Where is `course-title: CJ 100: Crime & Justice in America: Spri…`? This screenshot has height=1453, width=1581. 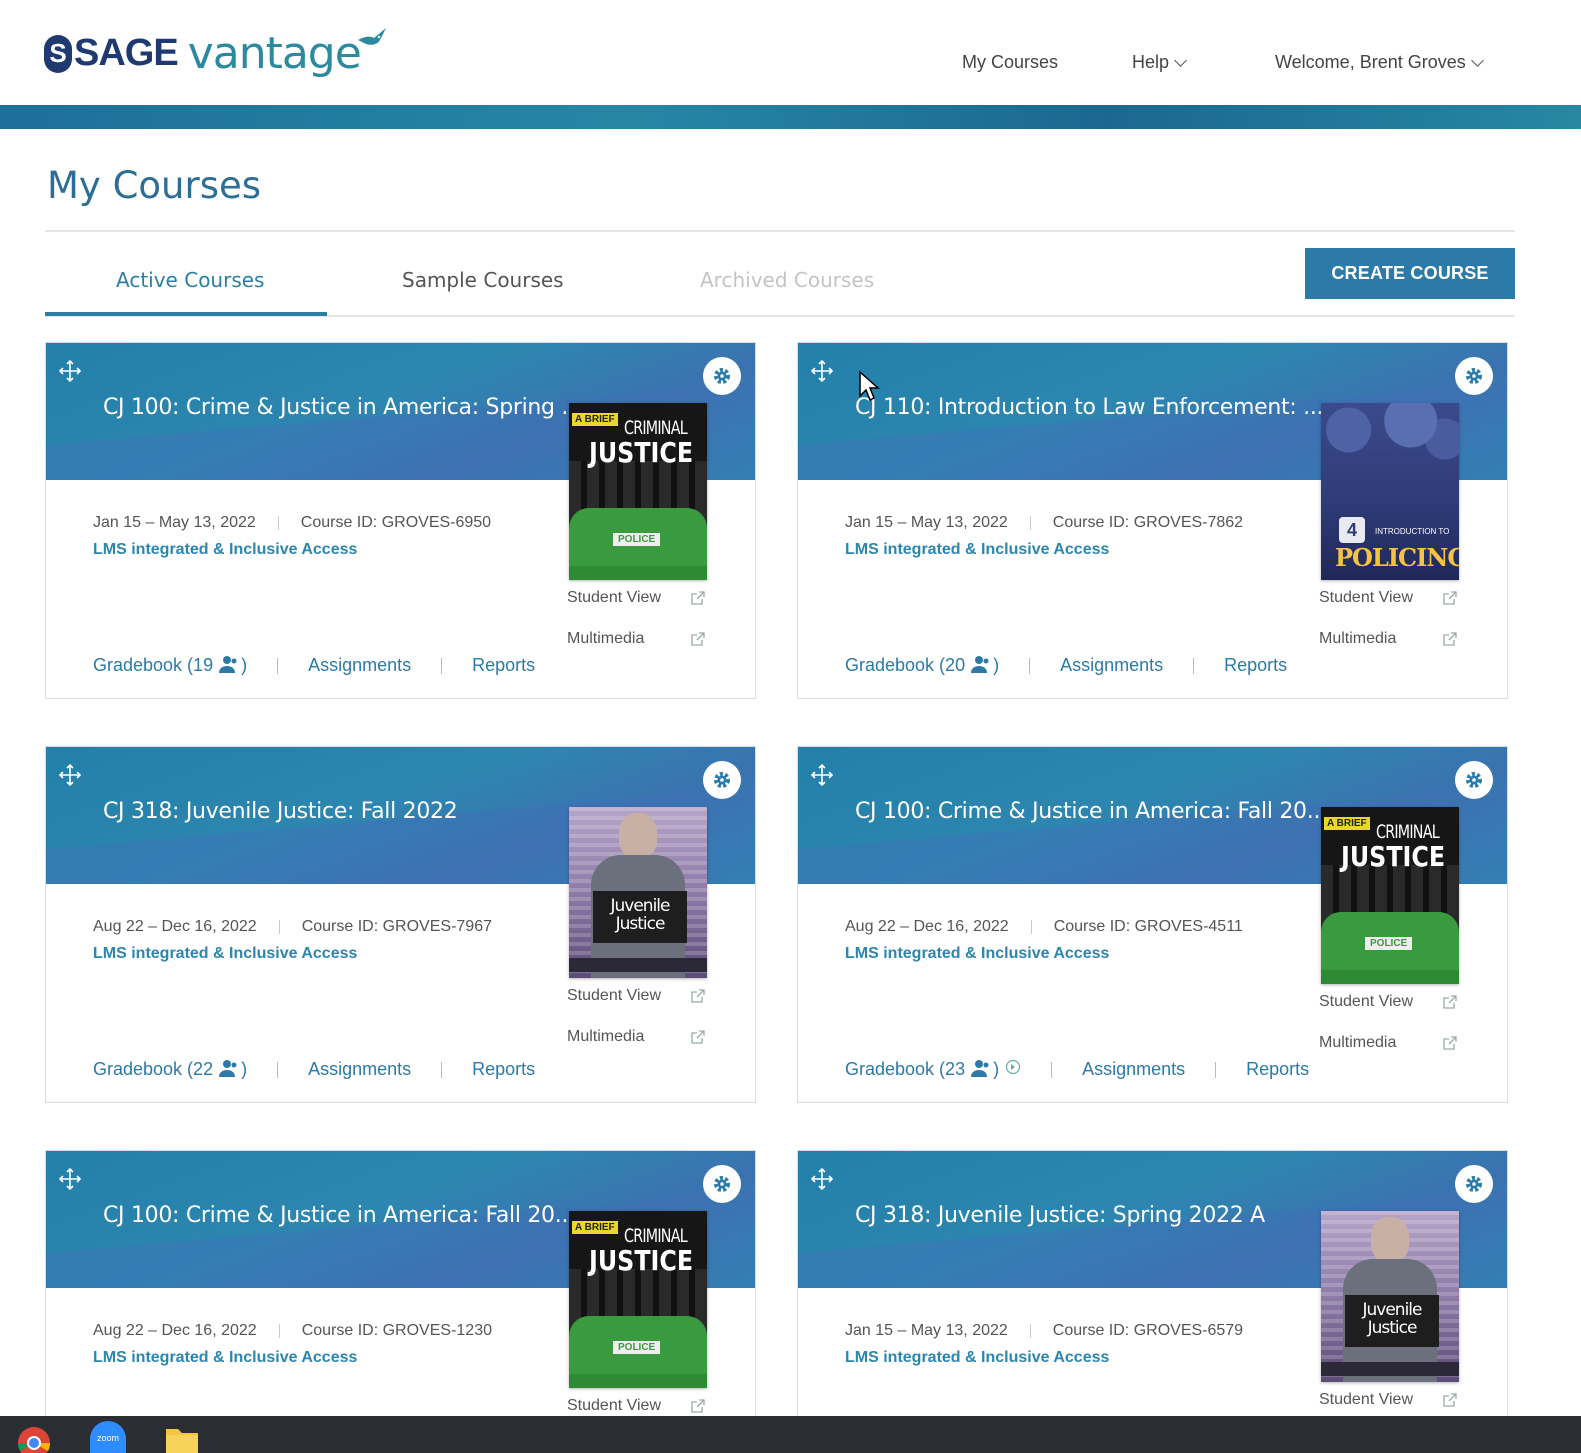
course-title: CJ 100: Crime & Justice in America: Spri… is located at coordinates (342, 407).